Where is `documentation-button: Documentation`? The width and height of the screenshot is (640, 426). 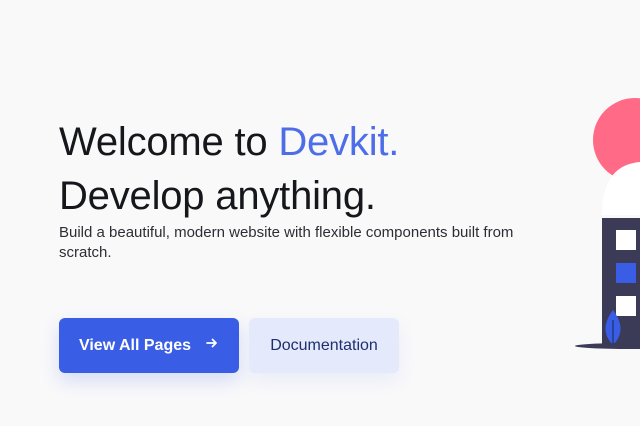 documentation-button: Documentation is located at coordinates (324, 345).